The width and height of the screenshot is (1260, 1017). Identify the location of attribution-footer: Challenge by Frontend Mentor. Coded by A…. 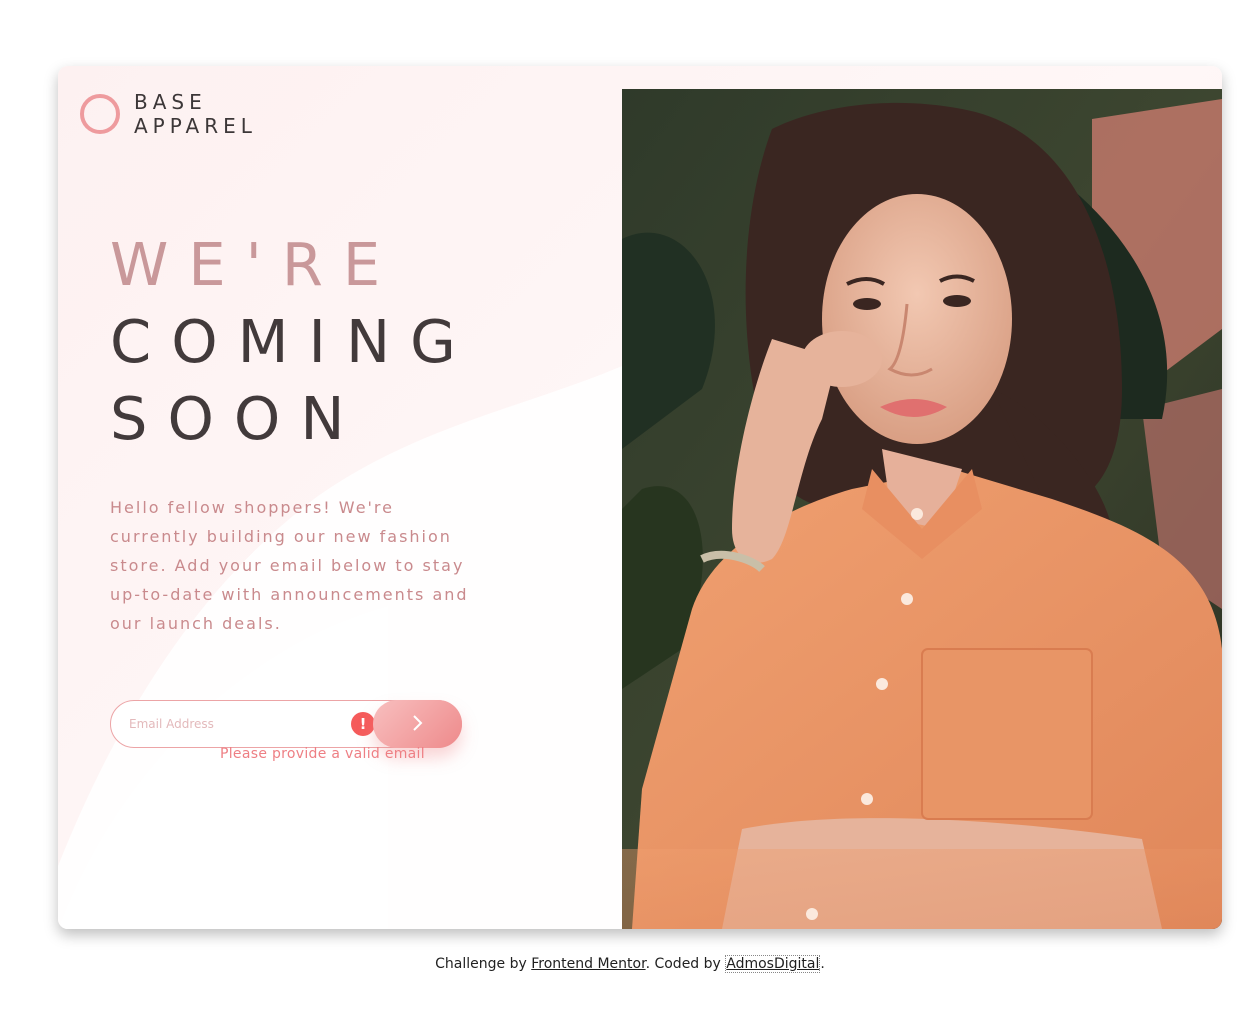
(630, 964).